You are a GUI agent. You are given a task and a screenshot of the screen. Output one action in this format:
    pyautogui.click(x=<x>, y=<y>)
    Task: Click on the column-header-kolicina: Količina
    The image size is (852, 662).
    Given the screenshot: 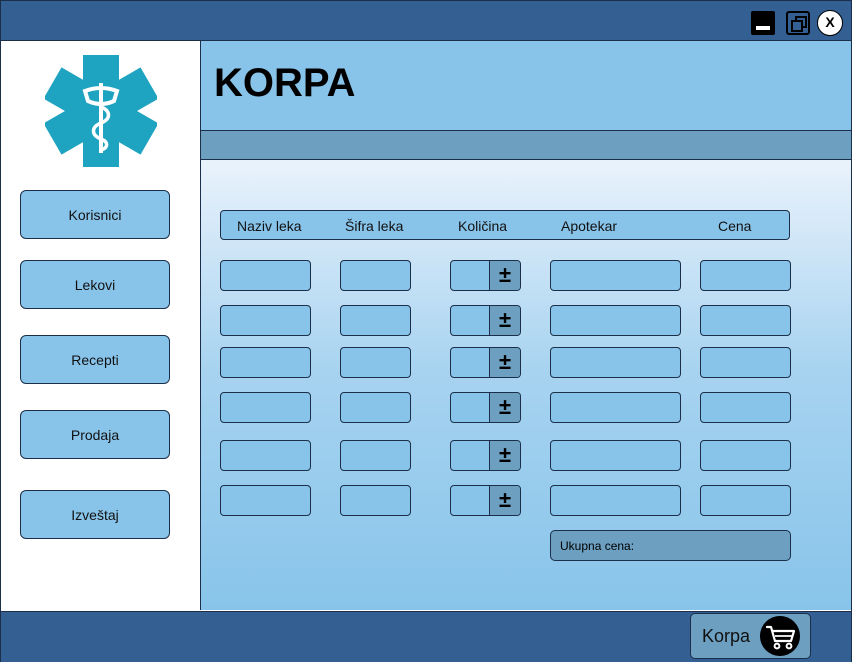 What is the action you would take?
    pyautogui.click(x=483, y=226)
    